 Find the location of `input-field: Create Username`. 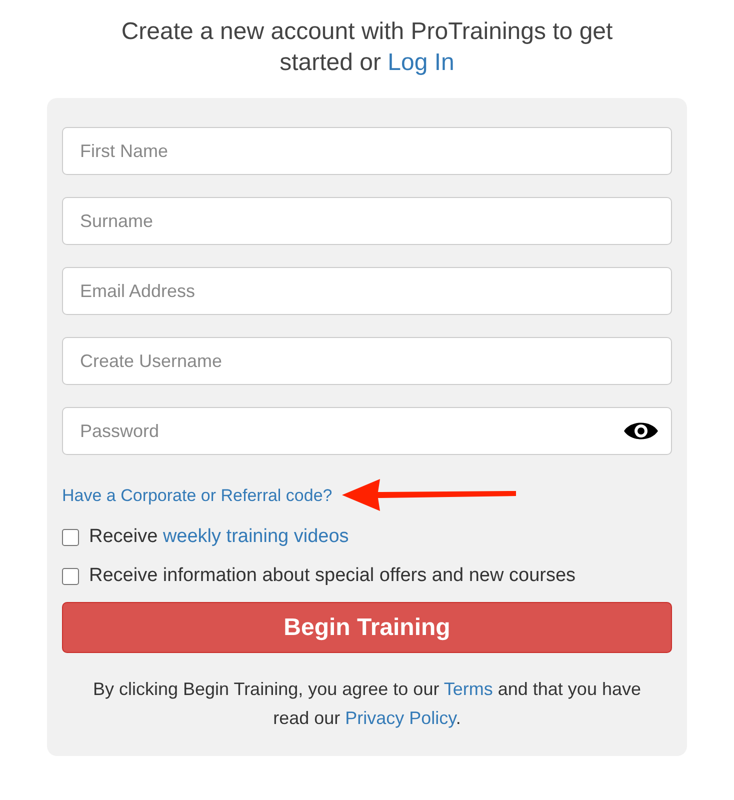

input-field: Create Username is located at coordinates (367, 361).